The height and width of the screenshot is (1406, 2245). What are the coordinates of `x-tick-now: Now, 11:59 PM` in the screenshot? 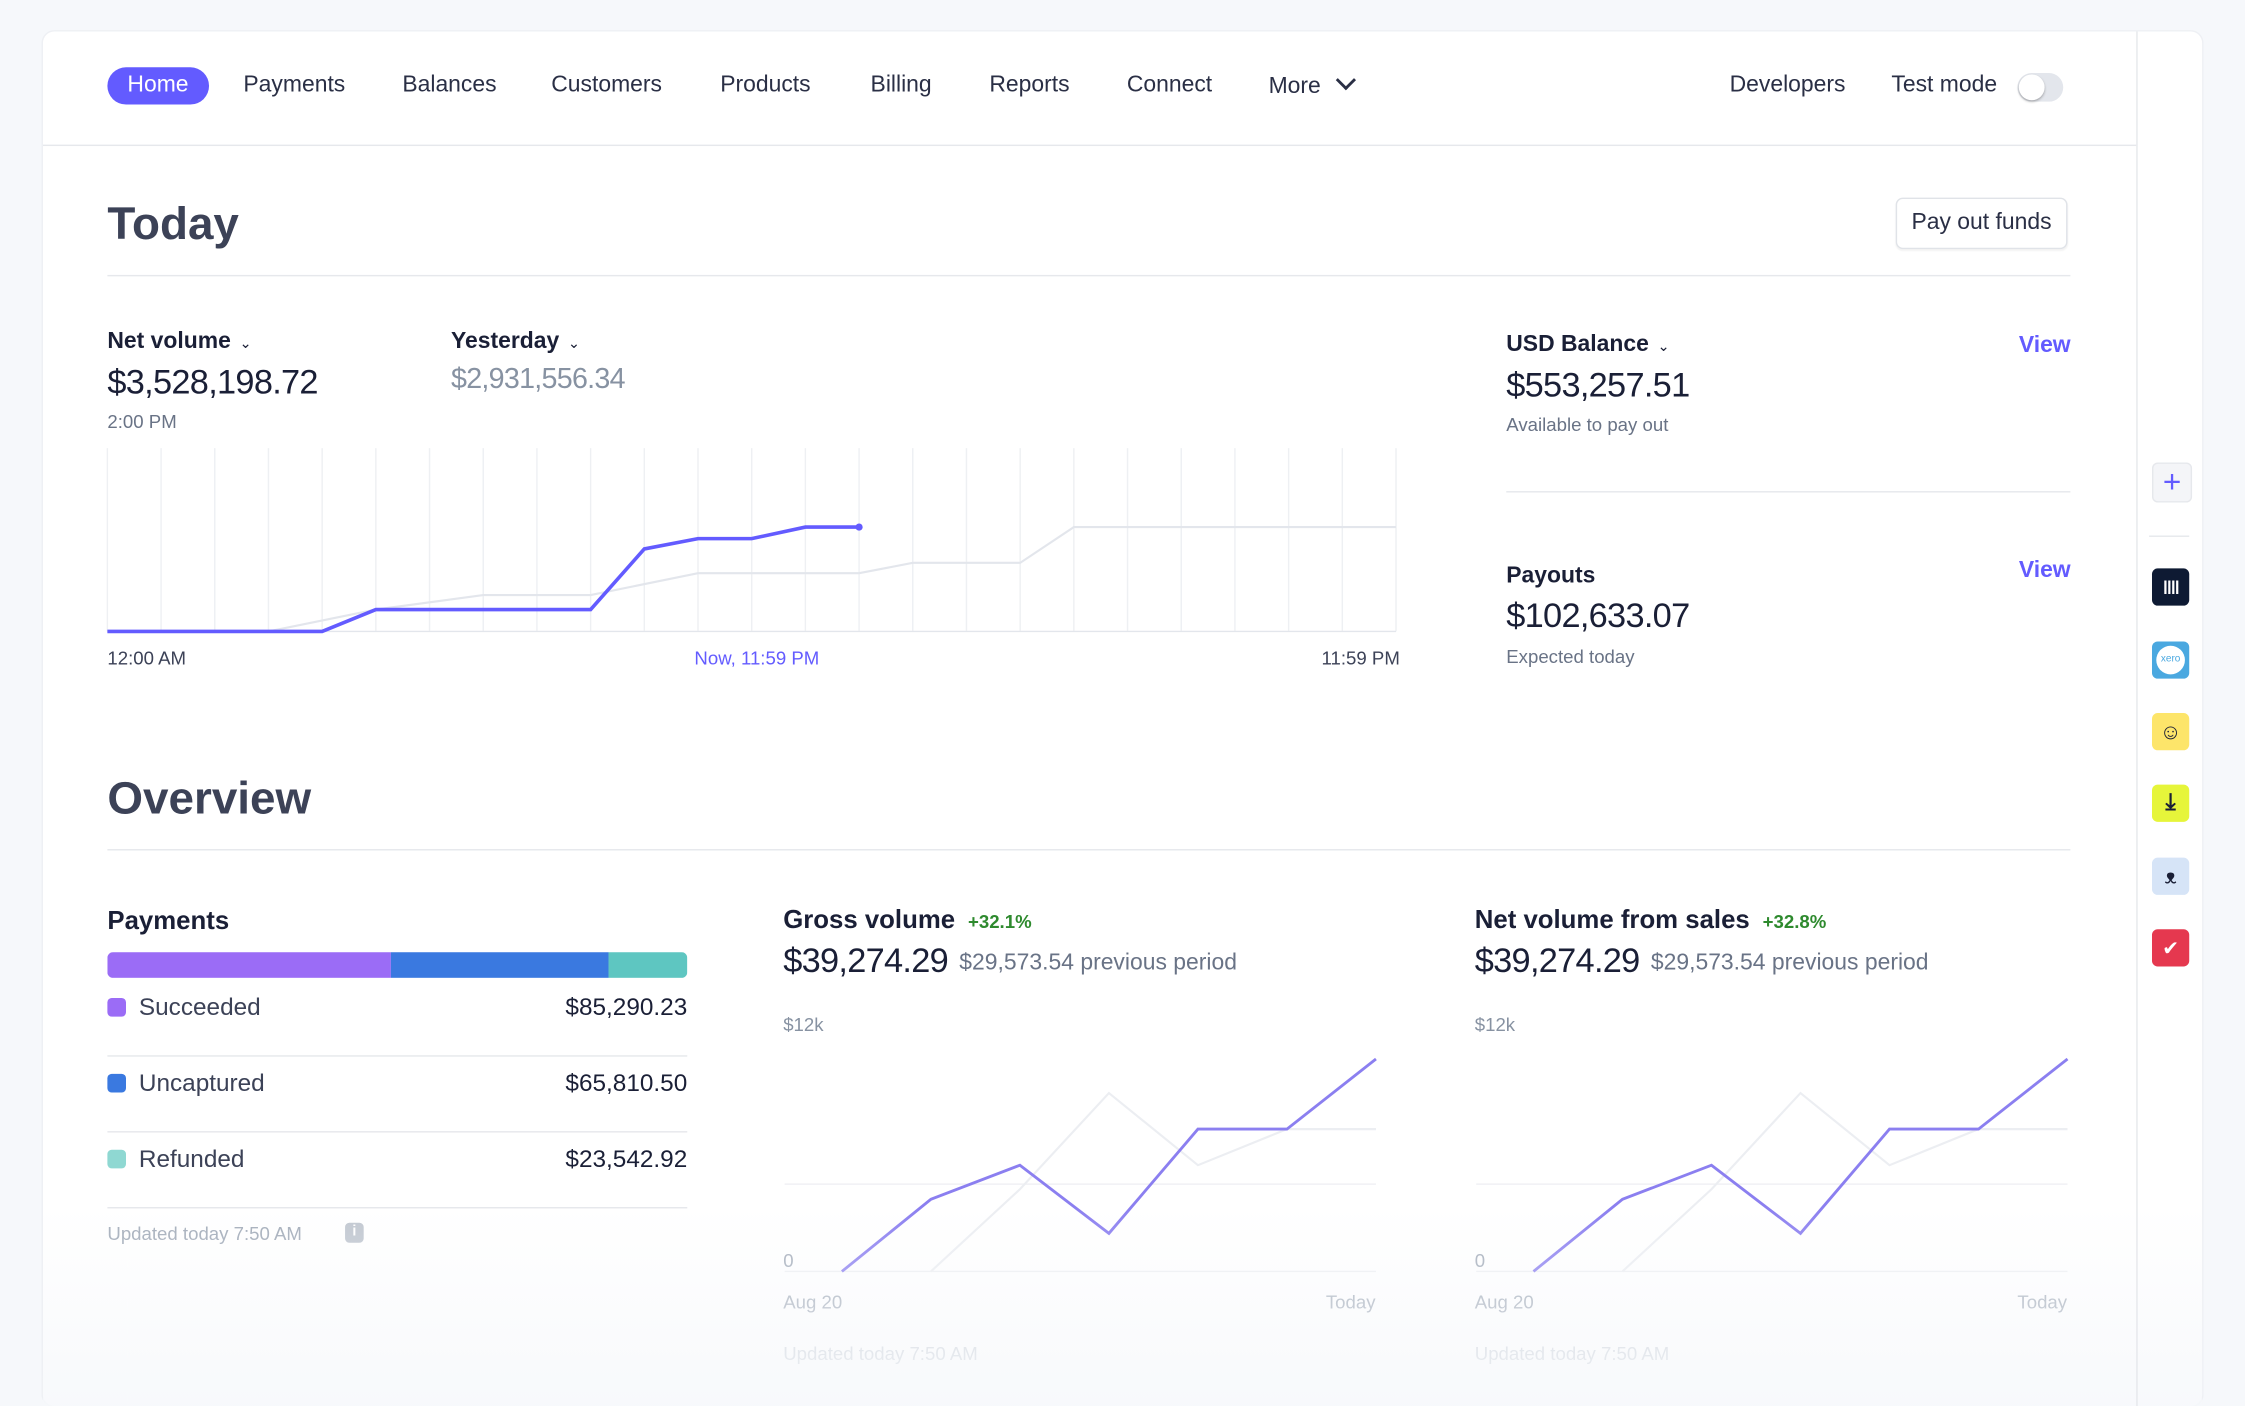 It's located at (757, 658).